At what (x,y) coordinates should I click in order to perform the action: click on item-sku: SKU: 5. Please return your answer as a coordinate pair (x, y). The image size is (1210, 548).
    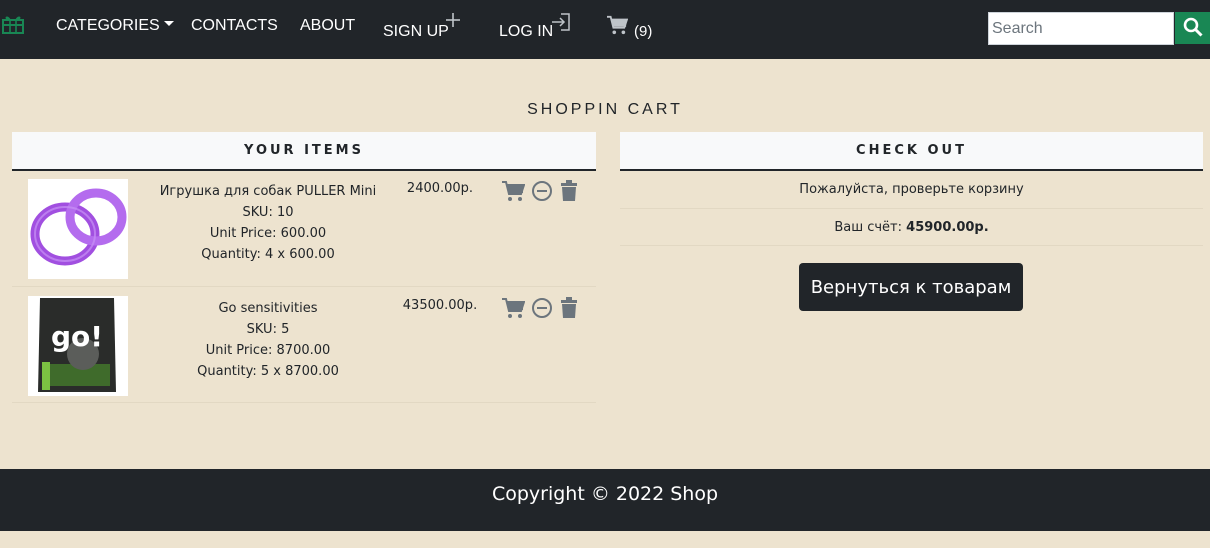
    Looking at the image, I should click on (268, 329).